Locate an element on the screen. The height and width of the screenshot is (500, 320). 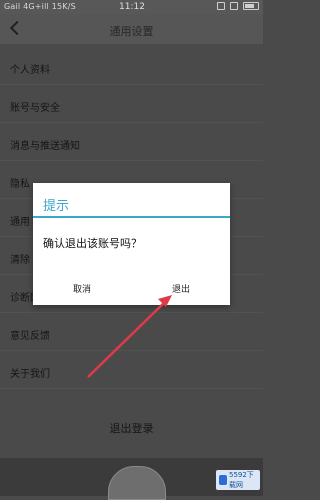
watermark: 5592下载网 is located at coordinates (238, 480).